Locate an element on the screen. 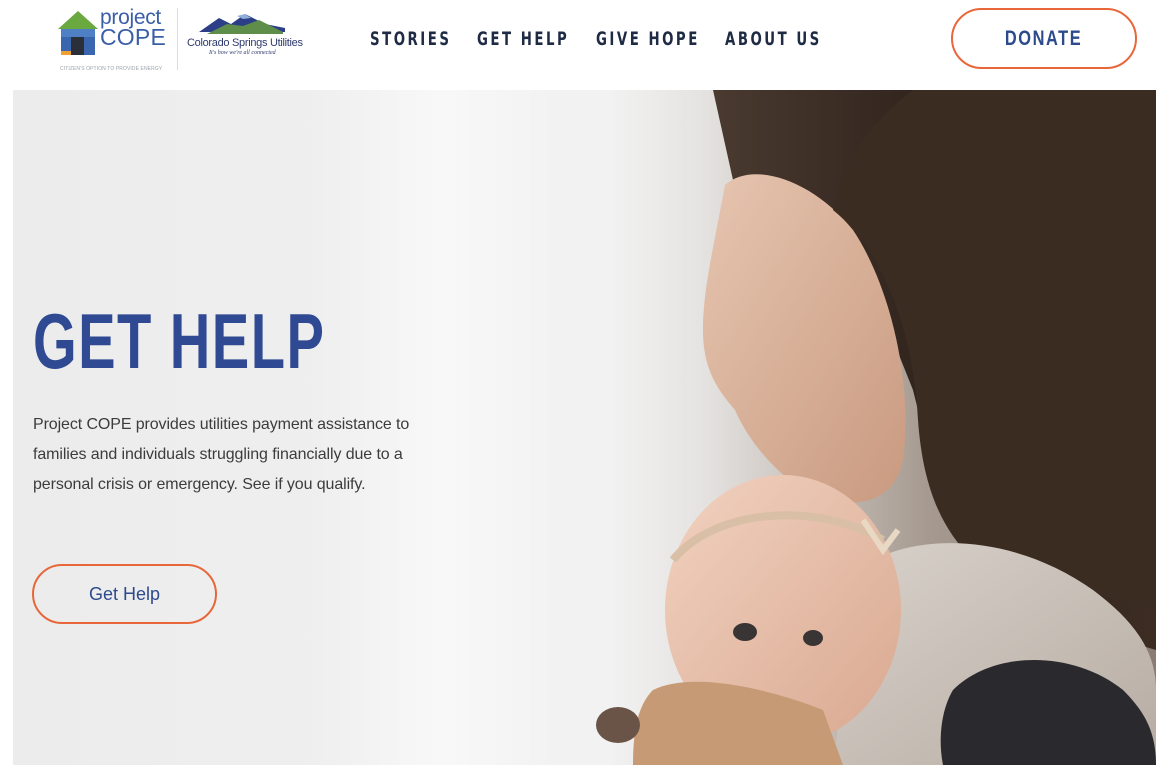 This screenshot has height=765, width=1156. partner-tagline: It's how we're all connected is located at coordinates (242, 53).